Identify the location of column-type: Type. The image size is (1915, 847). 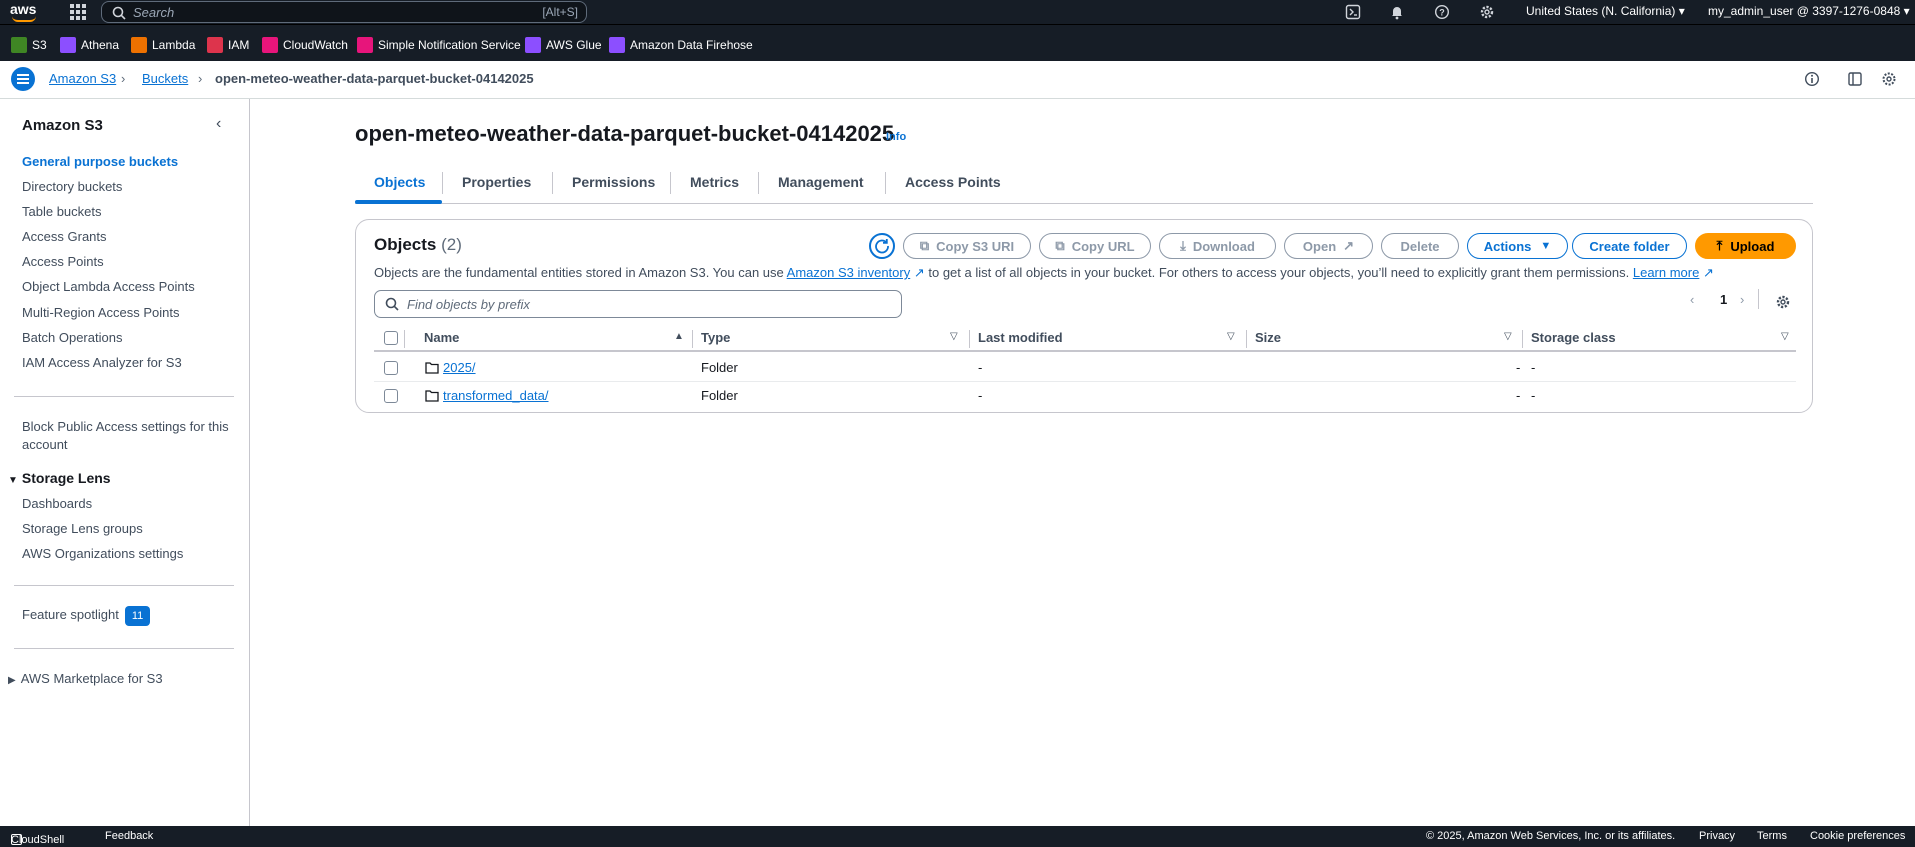
(715, 337).